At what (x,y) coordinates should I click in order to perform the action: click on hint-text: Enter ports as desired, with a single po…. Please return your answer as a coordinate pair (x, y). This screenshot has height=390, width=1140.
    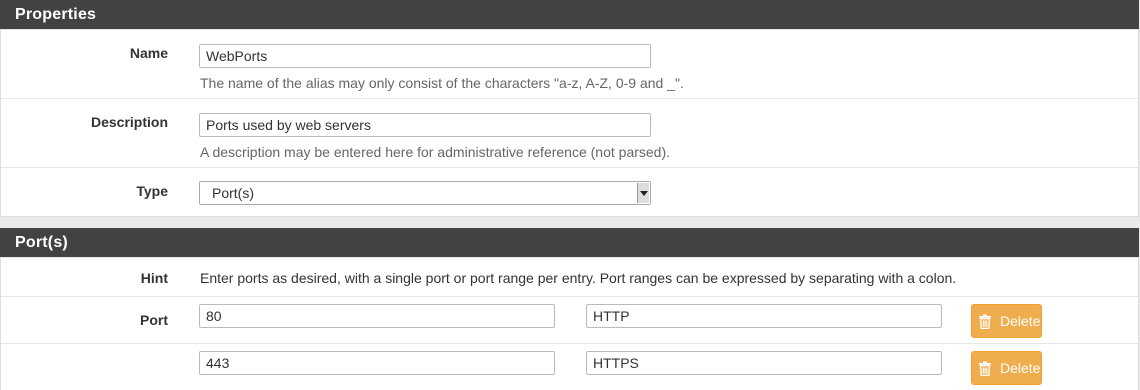
    Looking at the image, I should click on (578, 278).